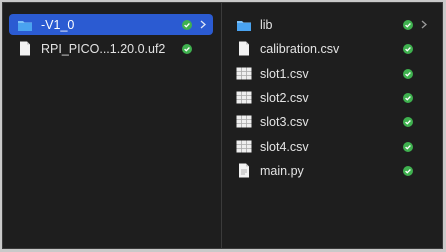  What do you see at coordinates (331, 121) in the screenshot?
I see `list-item-file-slot3: slot3.csv` at bounding box center [331, 121].